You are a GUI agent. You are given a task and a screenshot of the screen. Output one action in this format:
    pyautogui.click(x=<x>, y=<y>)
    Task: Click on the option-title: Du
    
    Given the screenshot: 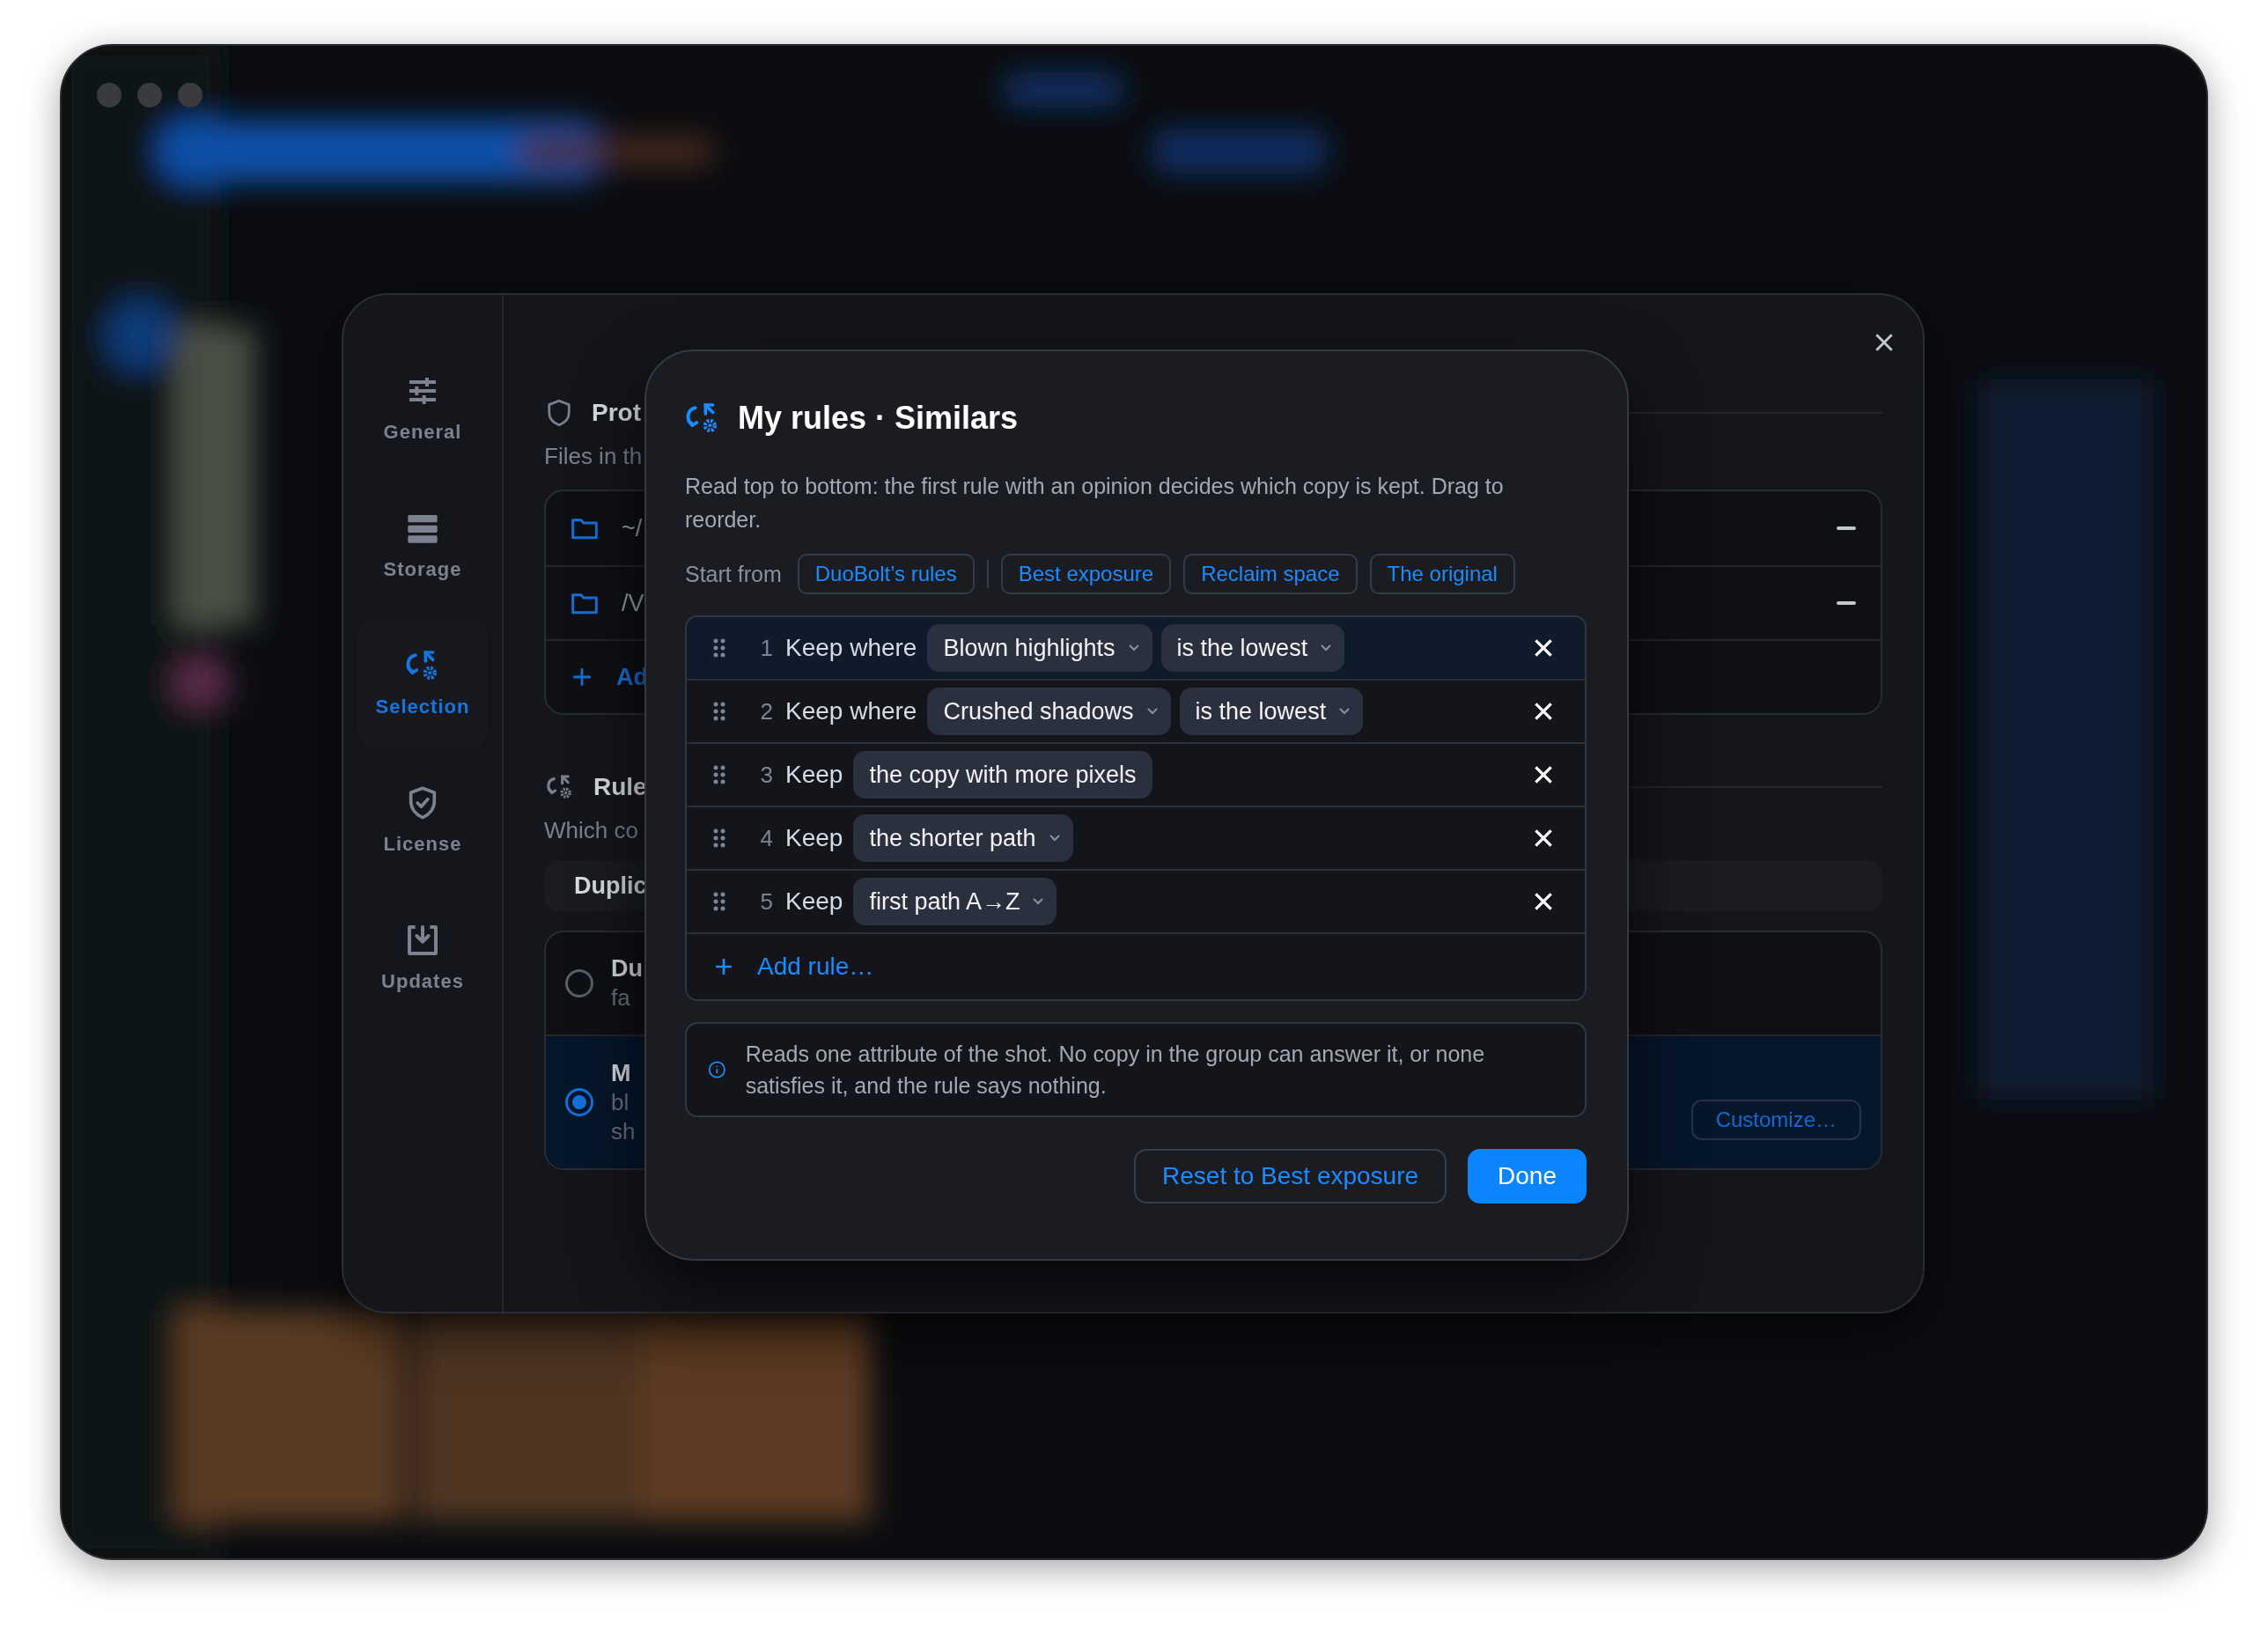 What is the action you would take?
    pyautogui.click(x=627, y=969)
    